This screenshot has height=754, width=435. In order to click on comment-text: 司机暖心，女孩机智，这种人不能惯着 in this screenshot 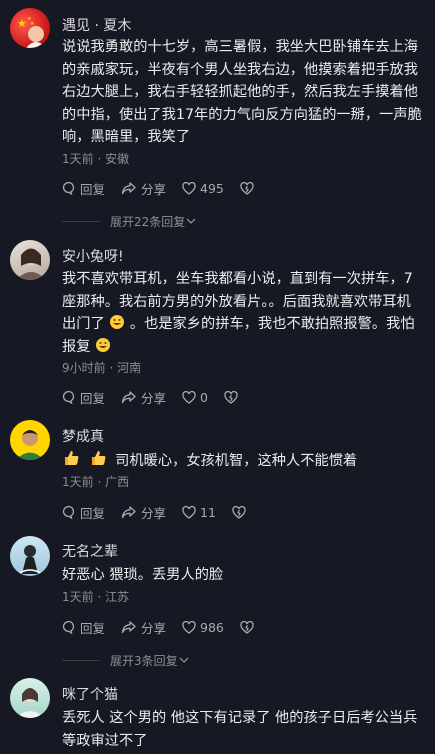, I will do `click(242, 461)`.